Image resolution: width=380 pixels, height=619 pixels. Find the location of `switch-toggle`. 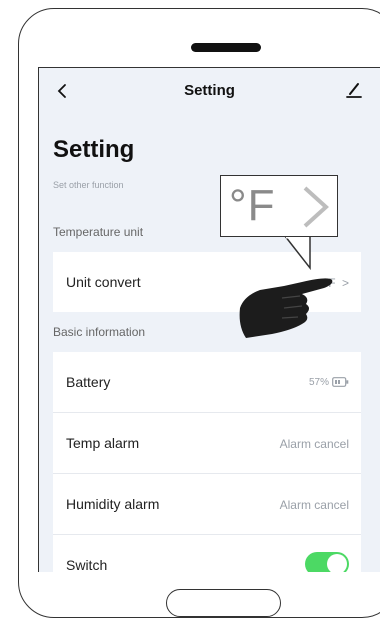

switch-toggle is located at coordinates (327, 562).